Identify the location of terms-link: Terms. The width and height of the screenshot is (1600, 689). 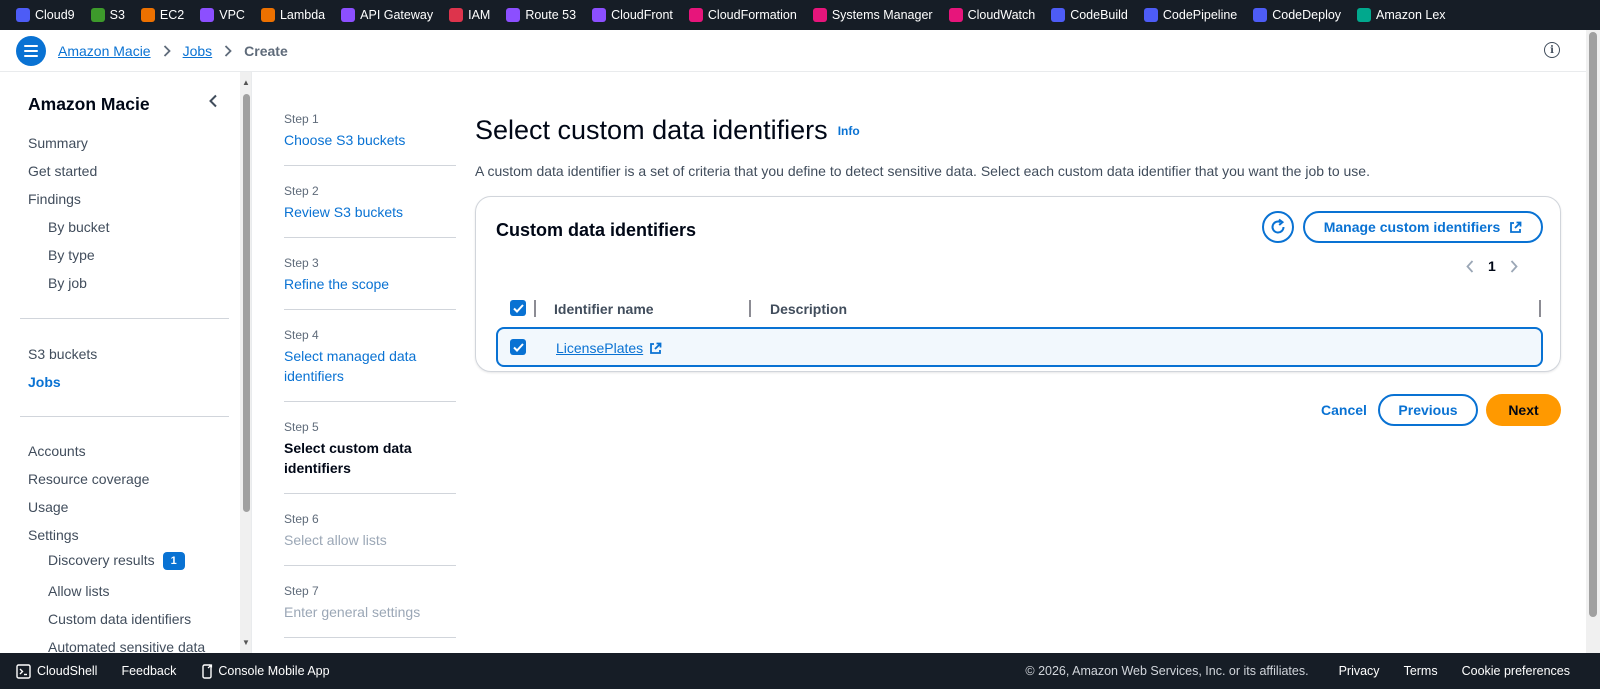
(1421, 671).